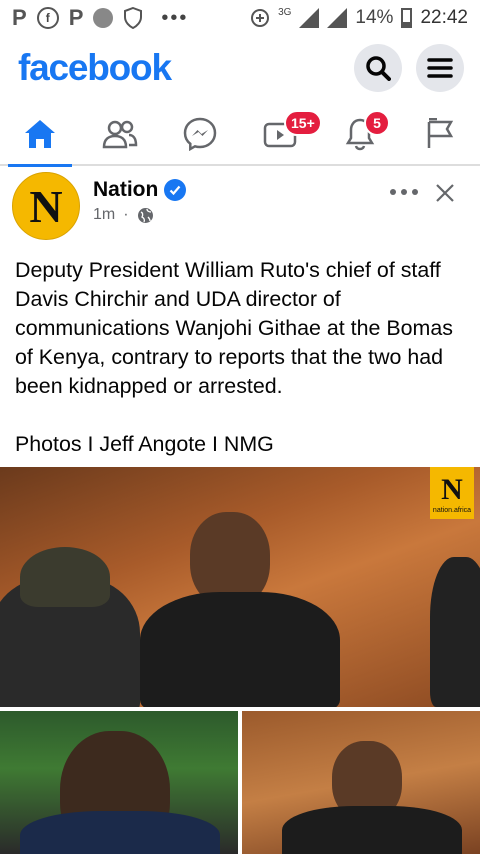  I want to click on page-name: Nation, so click(125, 190).